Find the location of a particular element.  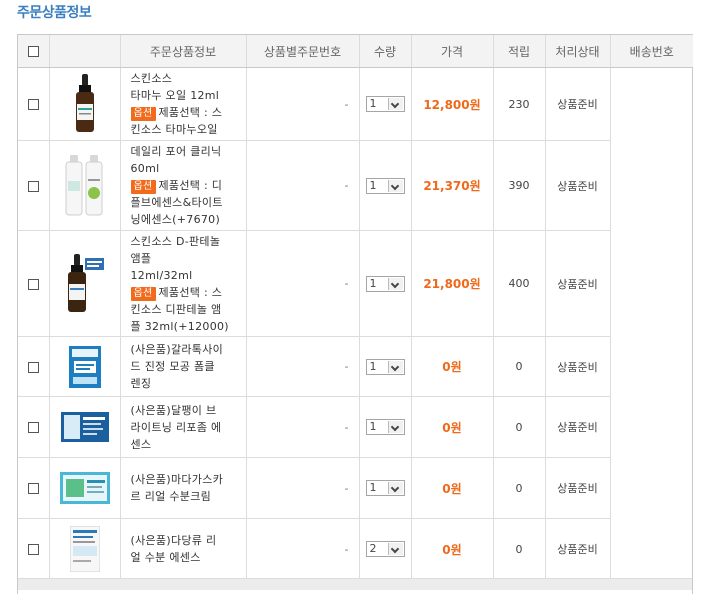

product-name: (사은품)달팽이 브 라이트닝 리포좀 에 센스 is located at coordinates (188, 427).